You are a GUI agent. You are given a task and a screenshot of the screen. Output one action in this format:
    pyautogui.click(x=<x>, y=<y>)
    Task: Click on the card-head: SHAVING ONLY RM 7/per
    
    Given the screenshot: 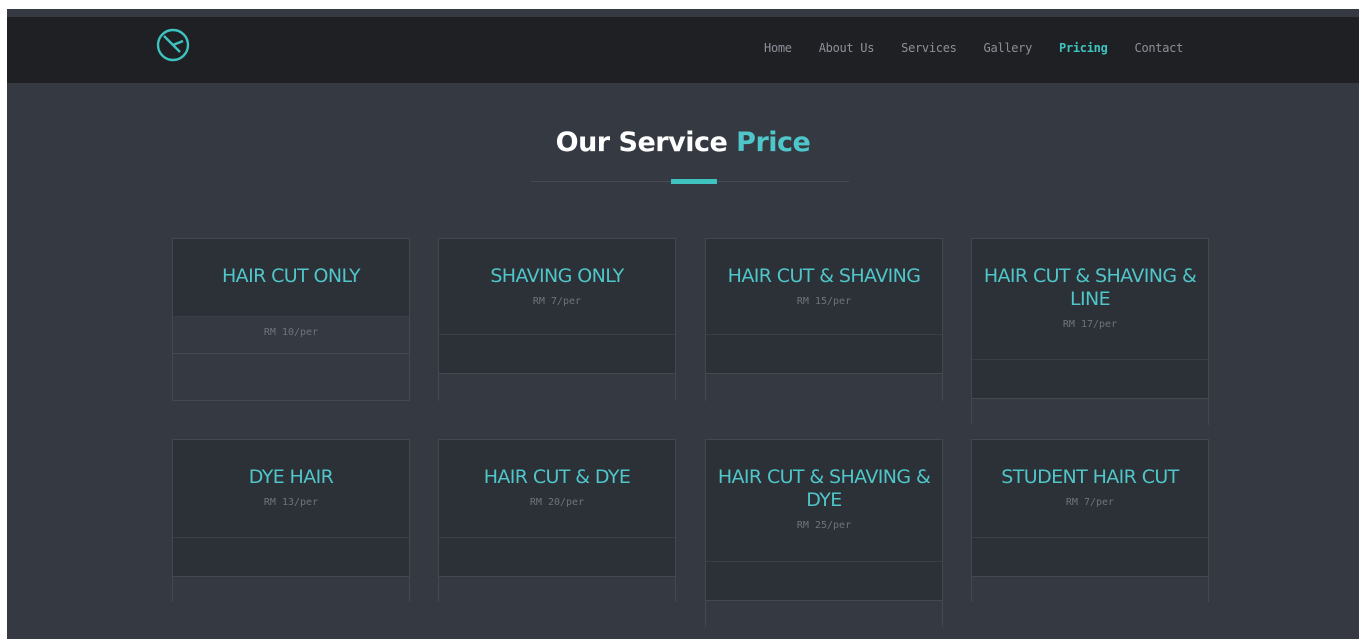 What is the action you would take?
    pyautogui.click(x=557, y=286)
    